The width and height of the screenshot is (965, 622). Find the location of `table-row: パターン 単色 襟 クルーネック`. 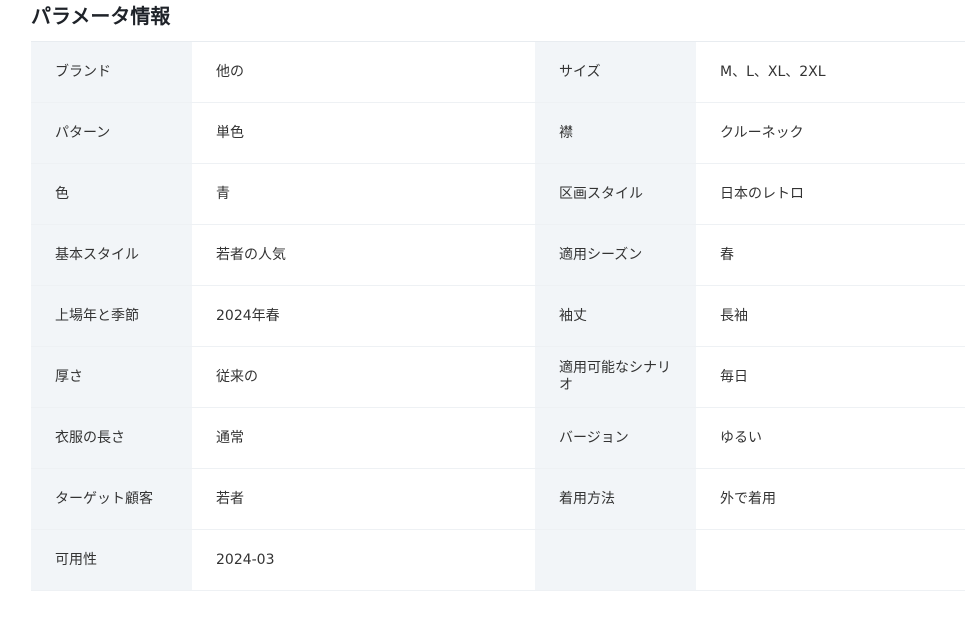

table-row: パターン 単色 襟 クルーネック is located at coordinates (498, 133).